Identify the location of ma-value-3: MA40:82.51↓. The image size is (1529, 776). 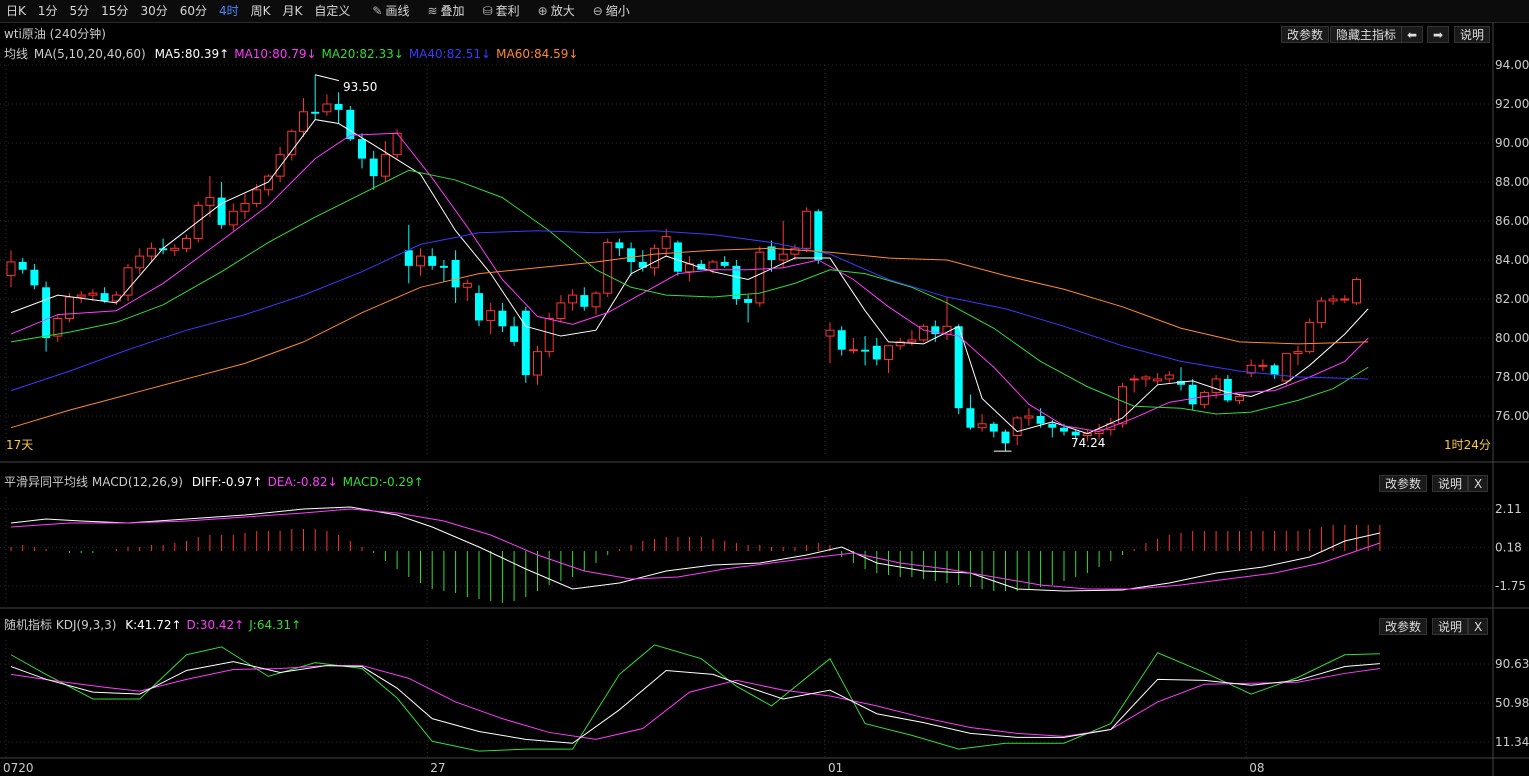
(450, 54).